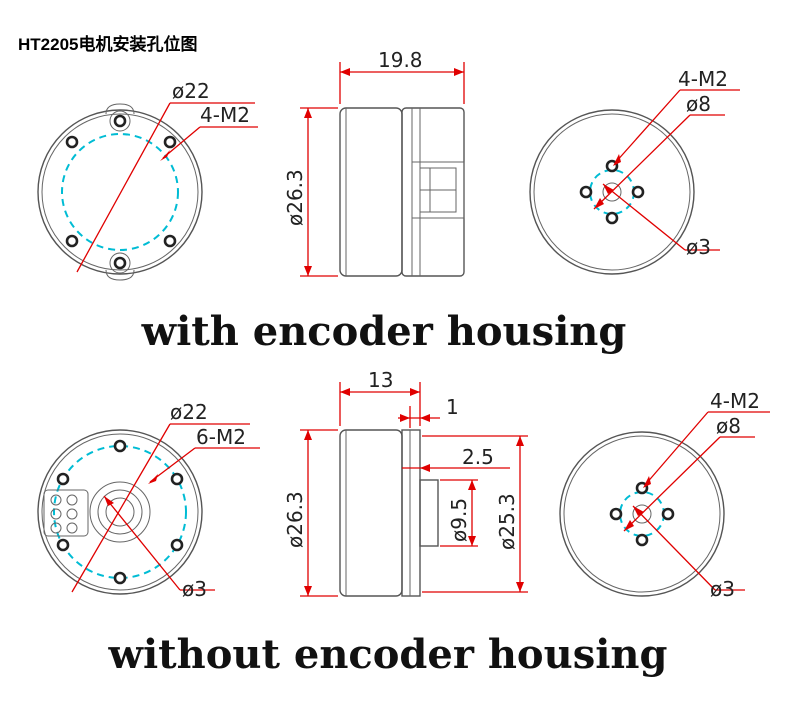 Image resolution: width=800 pixels, height=726 pixels. What do you see at coordinates (120, 266) in the screenshot?
I see `bottom-lug` at bounding box center [120, 266].